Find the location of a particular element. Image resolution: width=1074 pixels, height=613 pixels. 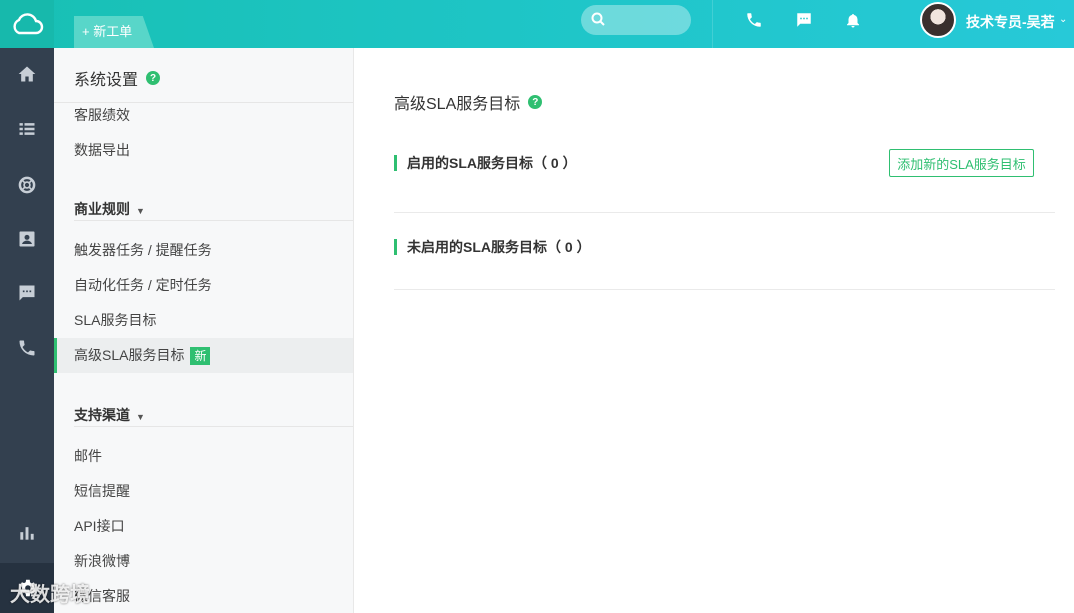

sidebar-item-api: API接口 is located at coordinates (203, 526).